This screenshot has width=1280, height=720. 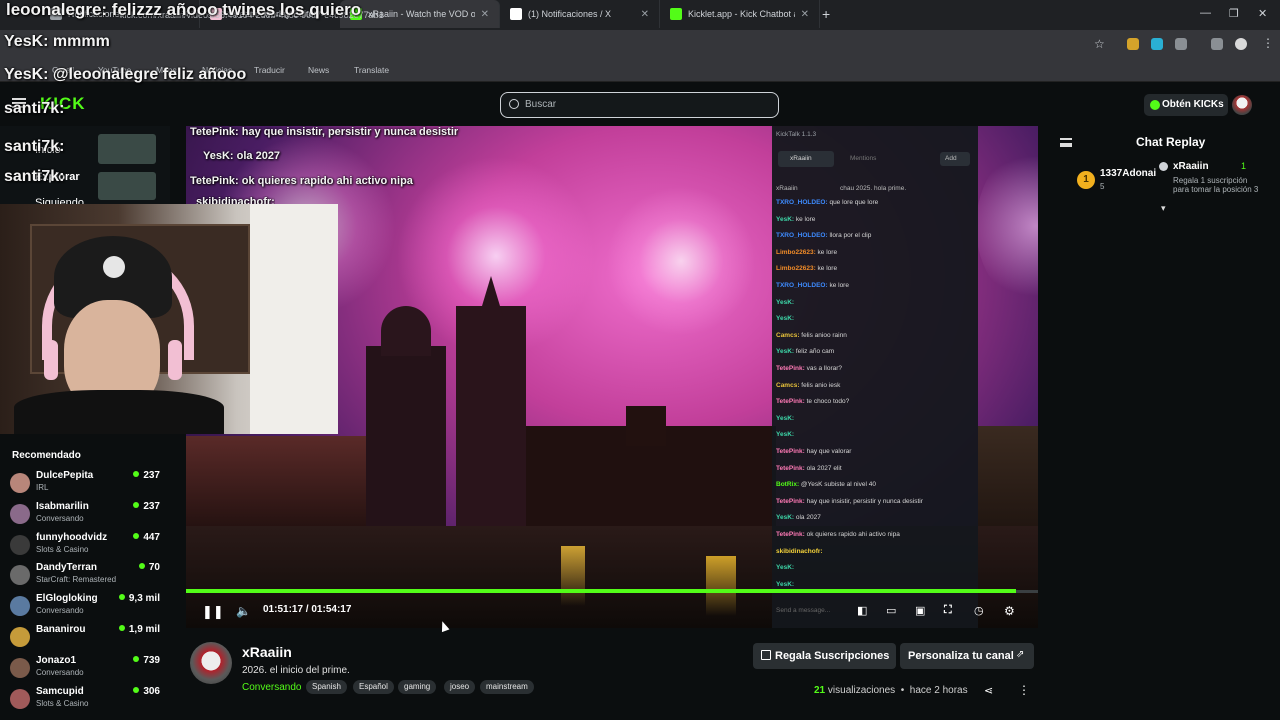 What do you see at coordinates (76, 580) in the screenshot?
I see `channel-category: StarCraft: Remastered` at bounding box center [76, 580].